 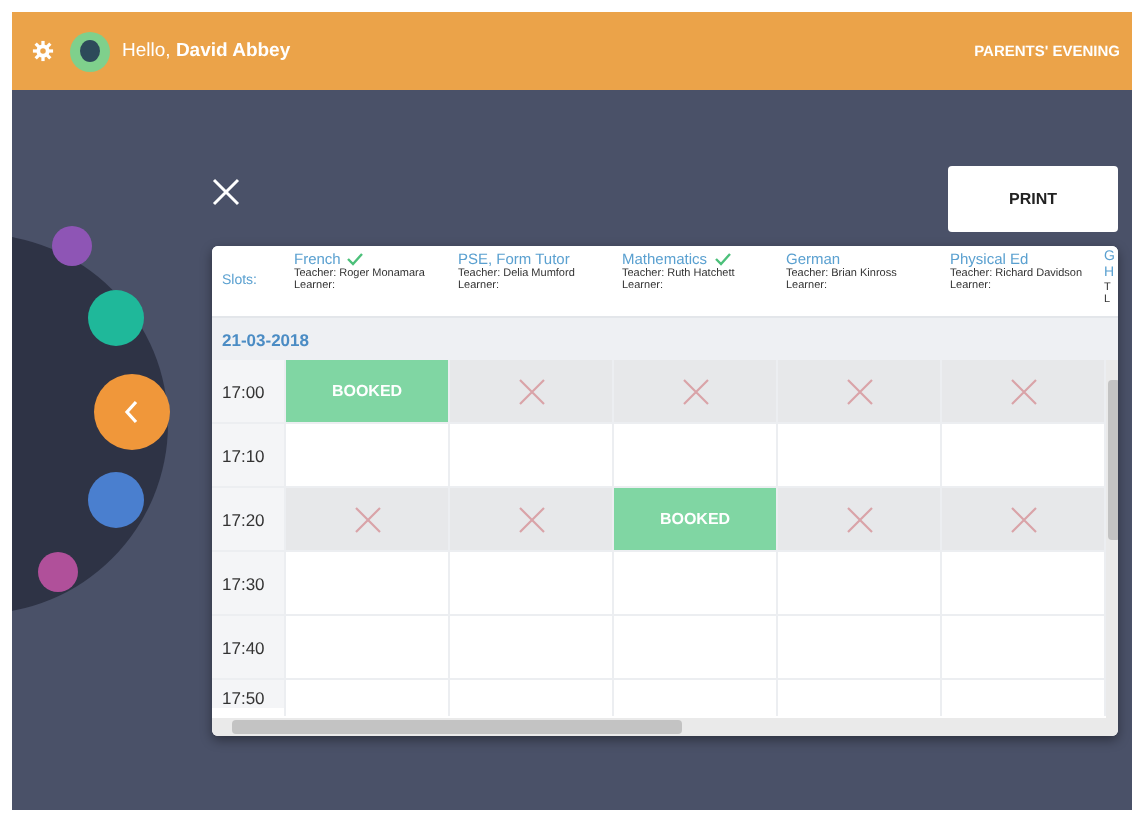 What do you see at coordinates (90, 51) in the screenshot?
I see `avatar-icon` at bounding box center [90, 51].